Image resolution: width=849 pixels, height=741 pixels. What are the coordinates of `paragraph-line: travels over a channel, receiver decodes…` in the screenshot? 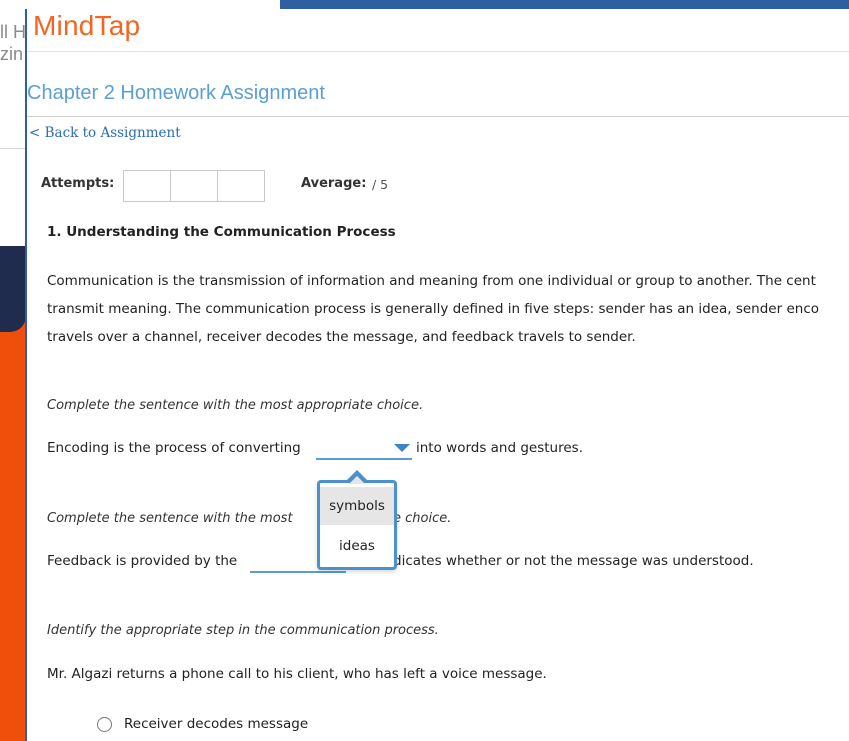 It's located at (341, 337).